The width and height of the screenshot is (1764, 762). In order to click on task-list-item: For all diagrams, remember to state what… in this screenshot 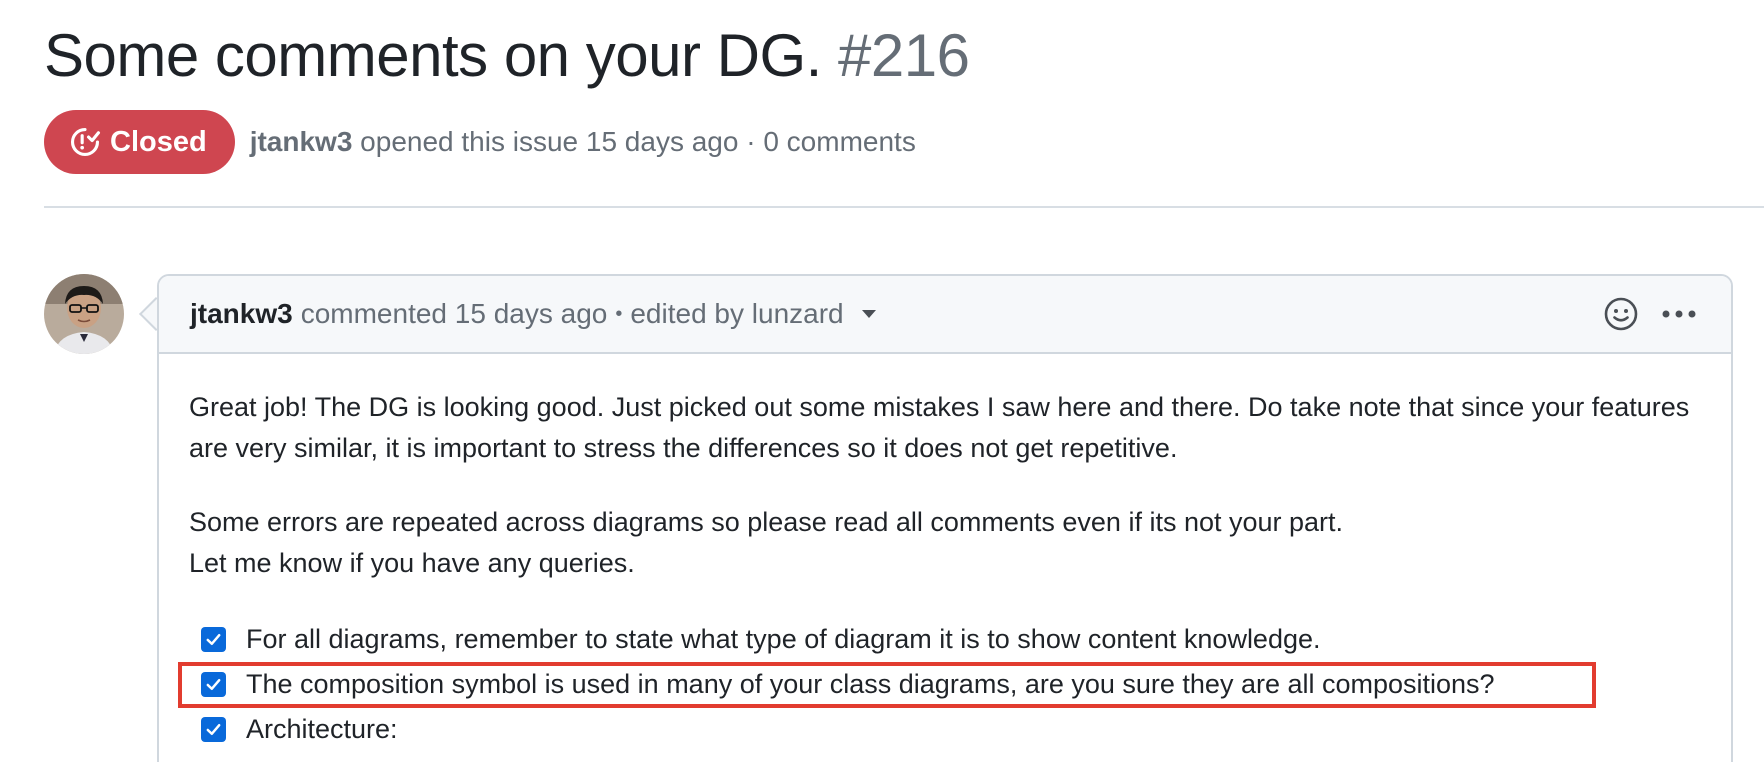, I will do `click(949, 639)`.